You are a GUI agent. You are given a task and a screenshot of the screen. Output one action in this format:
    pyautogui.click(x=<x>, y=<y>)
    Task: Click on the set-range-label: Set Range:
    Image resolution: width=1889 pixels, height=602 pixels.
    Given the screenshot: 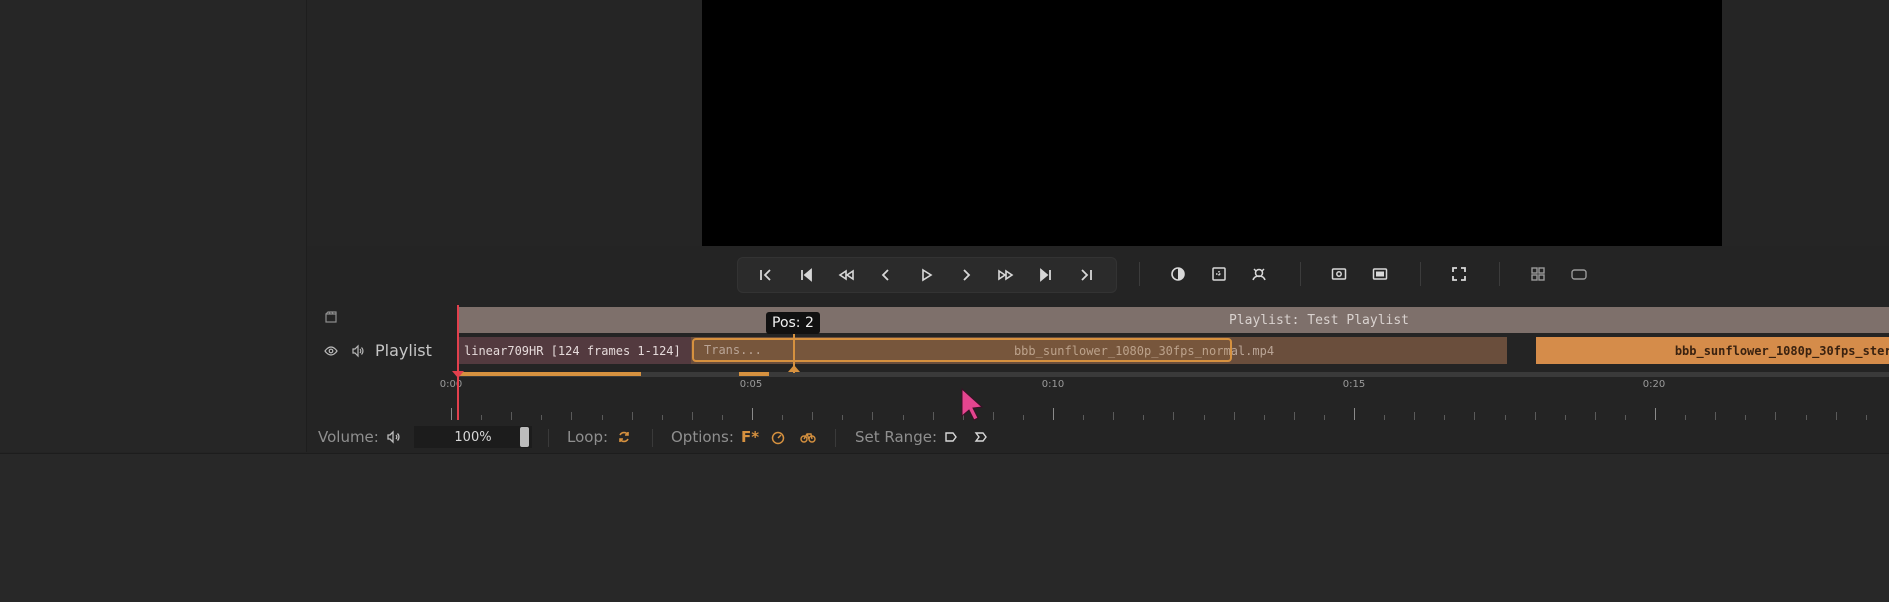 What is the action you would take?
    pyautogui.click(x=896, y=437)
    